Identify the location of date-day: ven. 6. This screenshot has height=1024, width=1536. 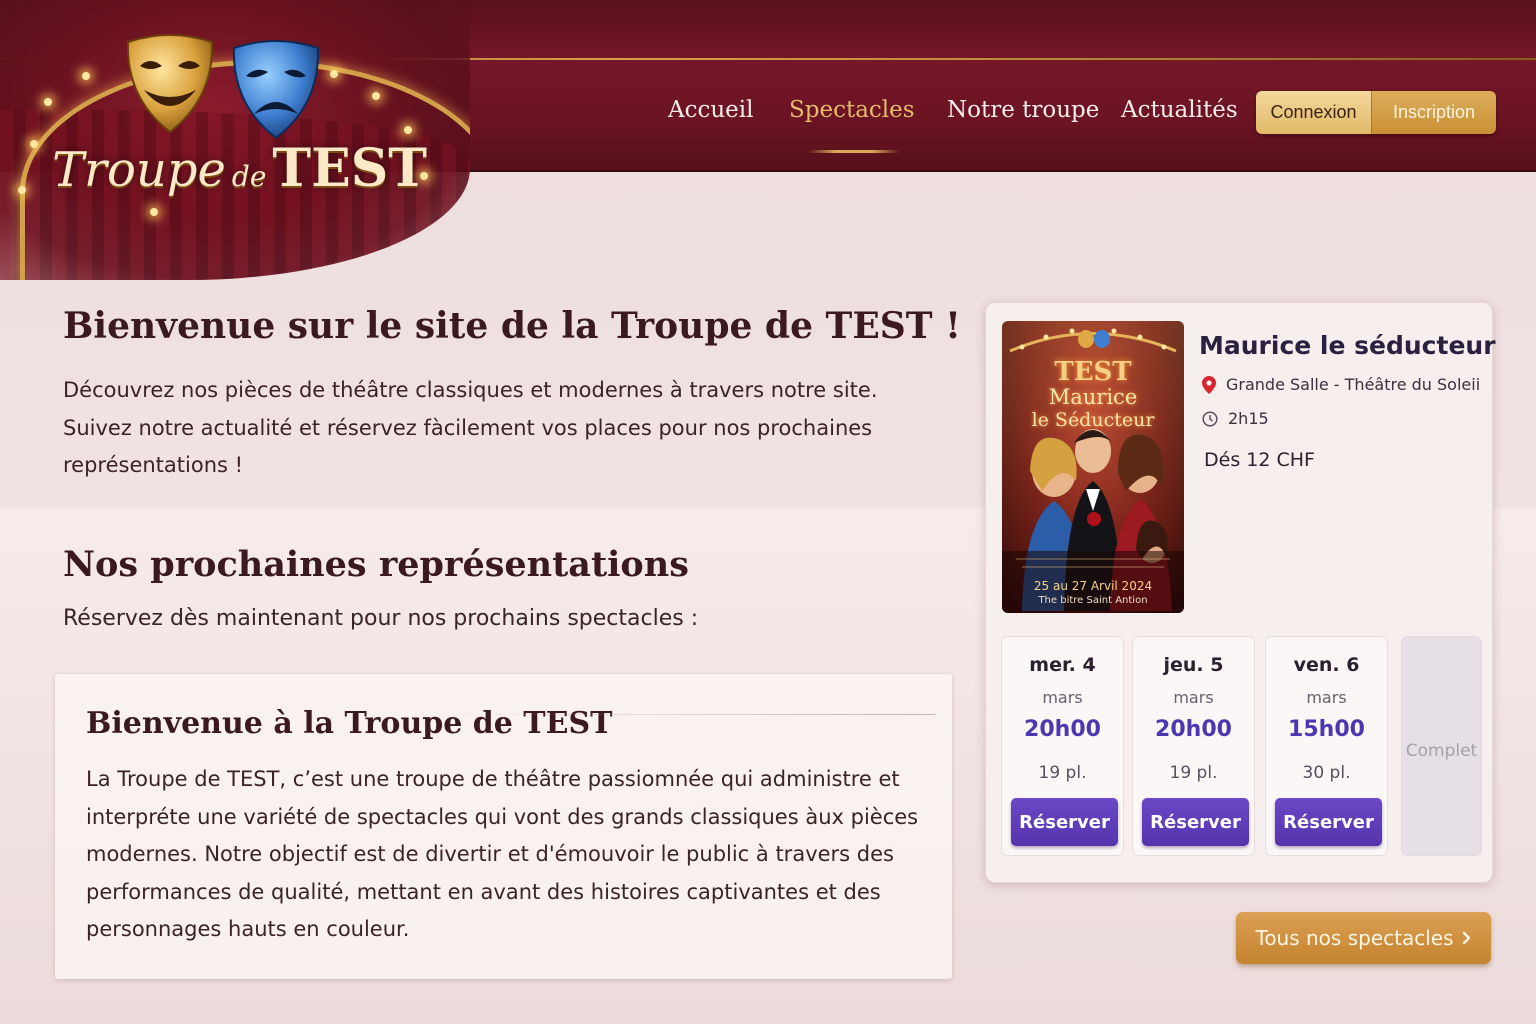
(1326, 665).